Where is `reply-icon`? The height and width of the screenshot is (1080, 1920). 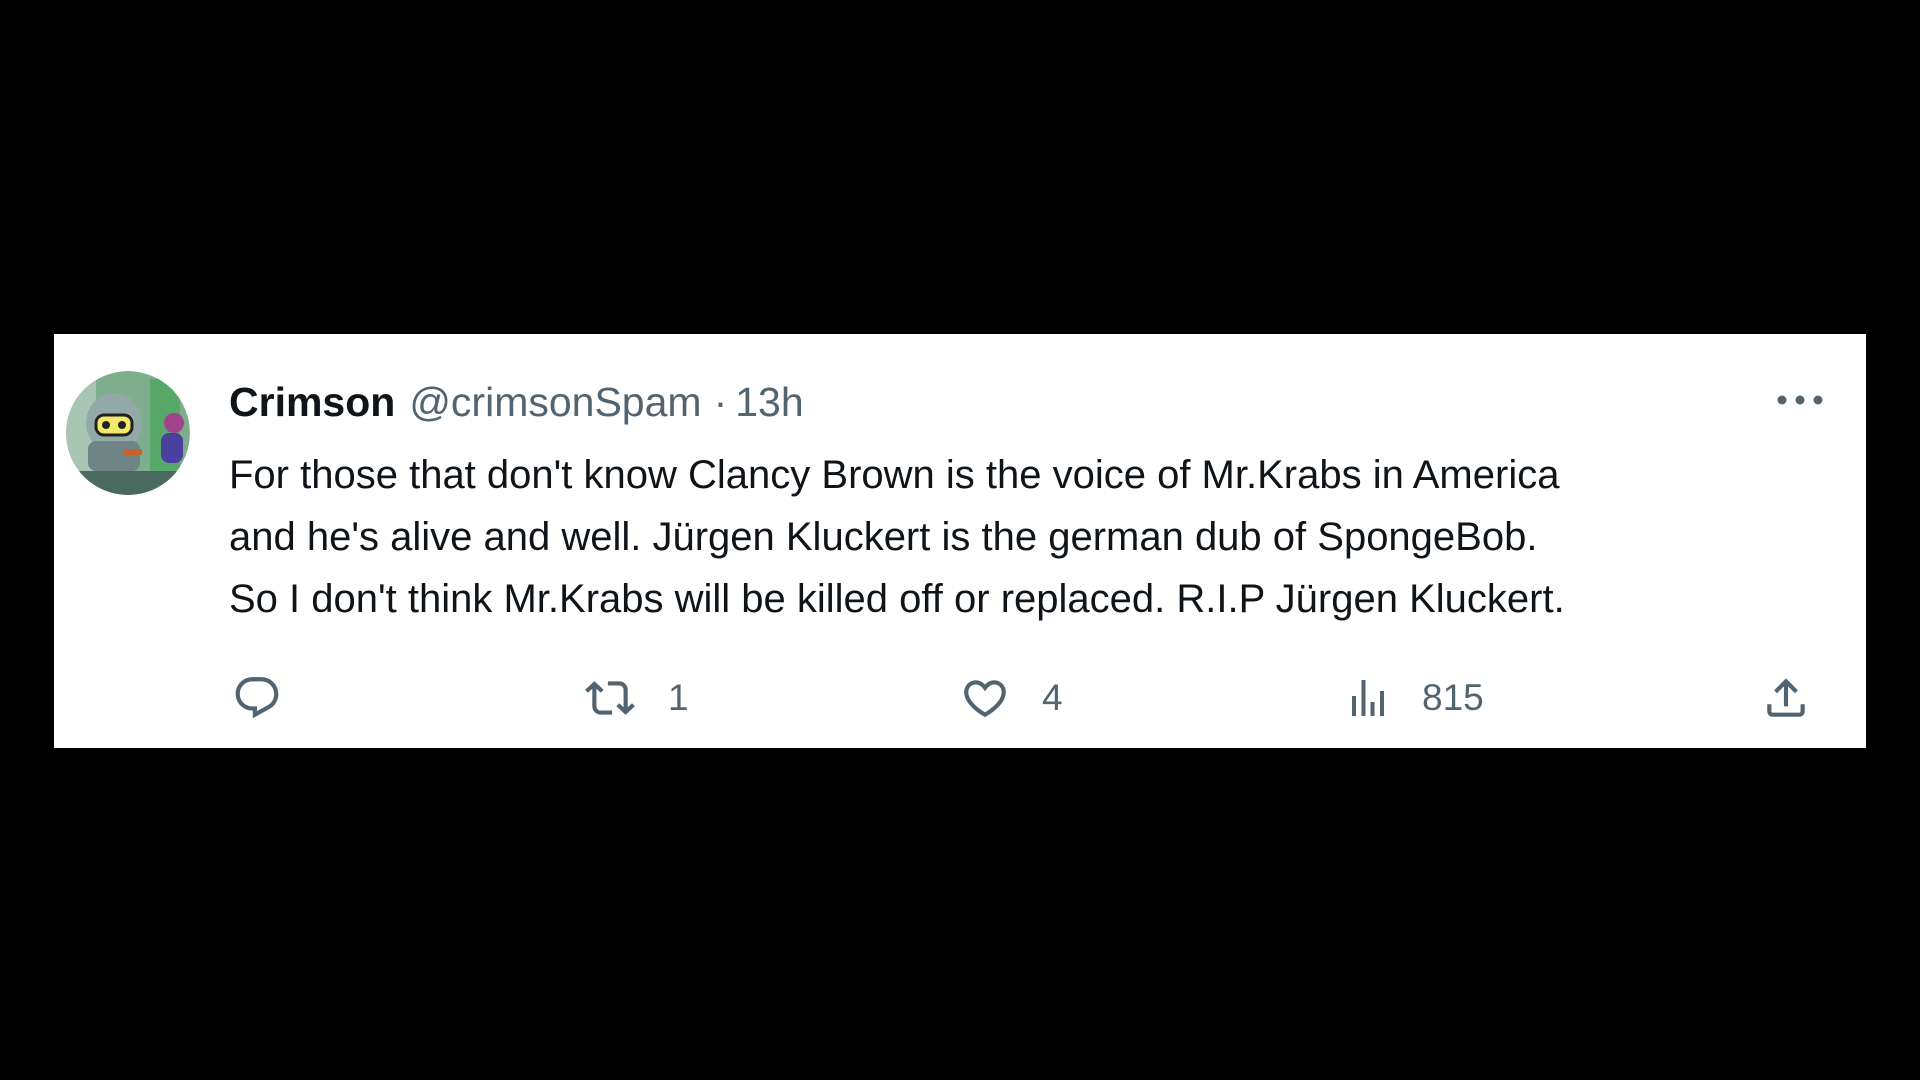 reply-icon is located at coordinates (257, 698).